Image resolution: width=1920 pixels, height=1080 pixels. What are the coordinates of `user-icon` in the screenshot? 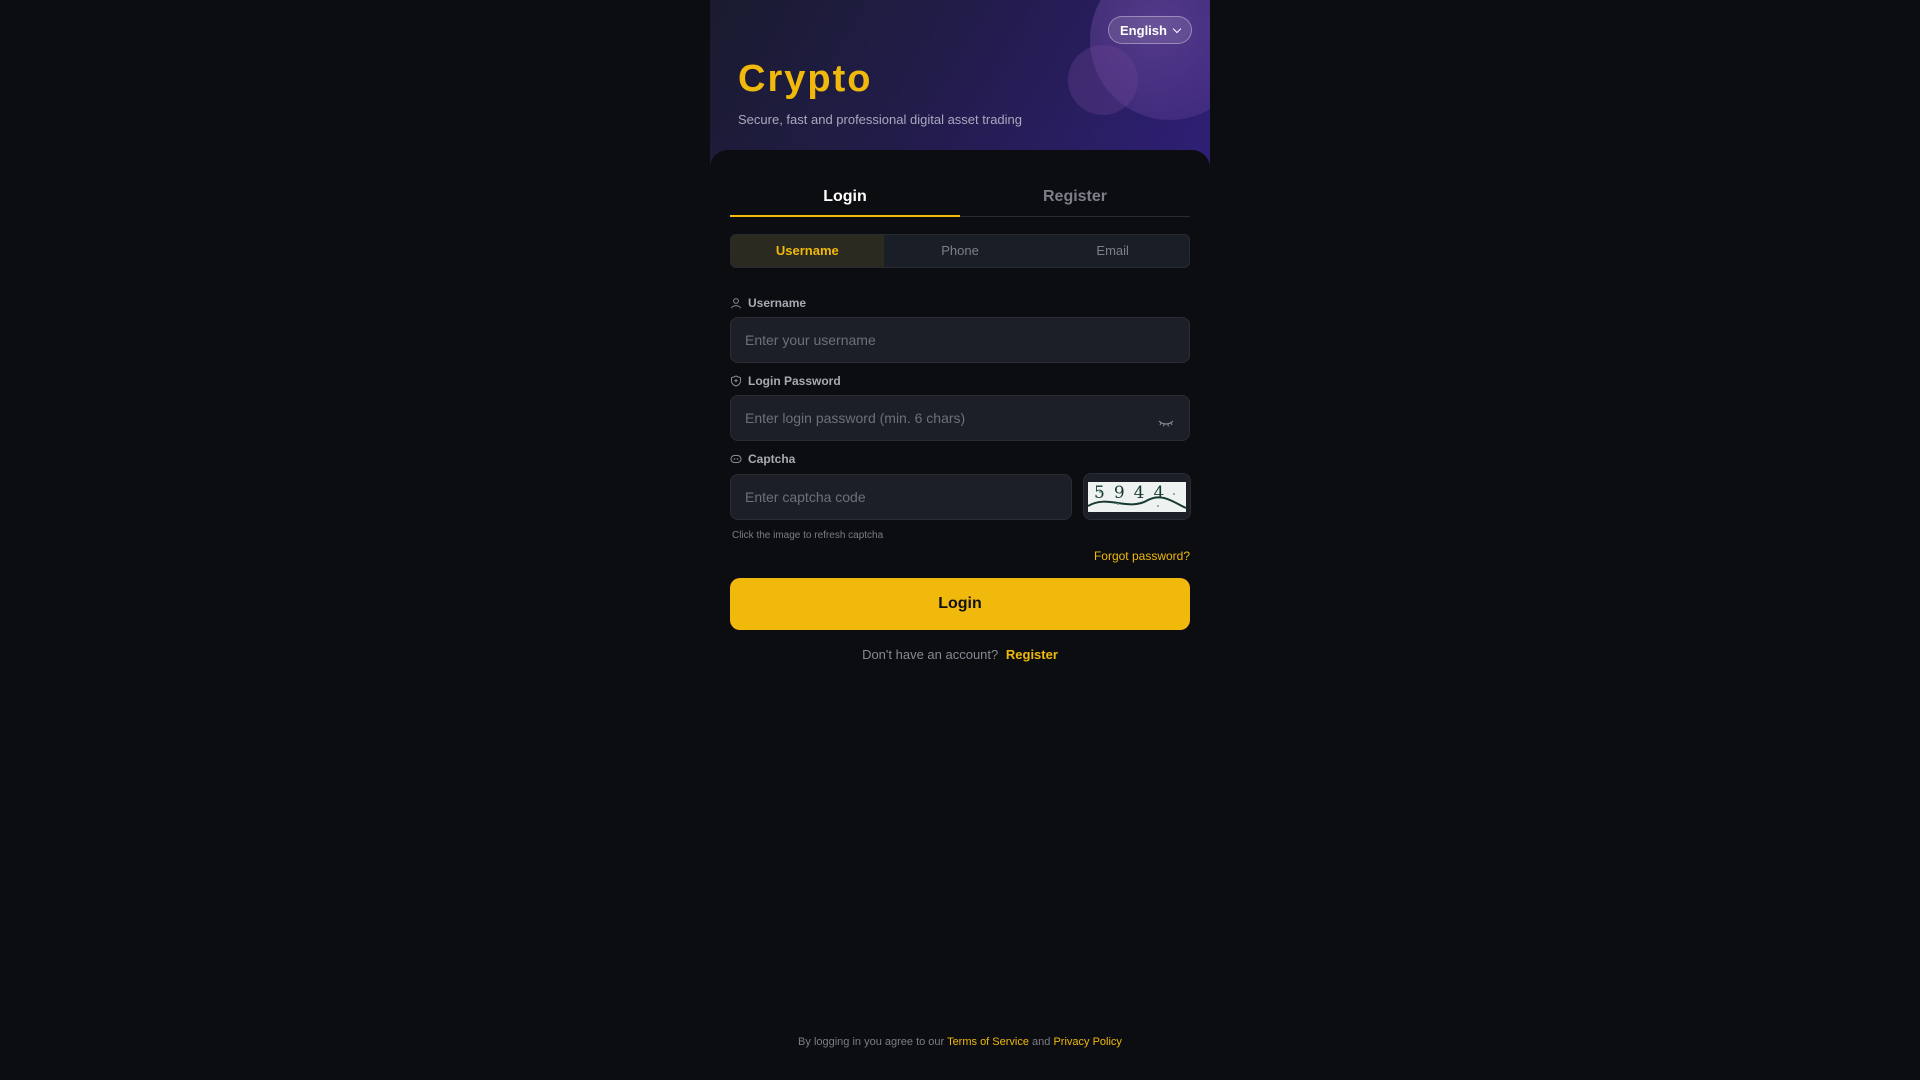 It's located at (736, 303).